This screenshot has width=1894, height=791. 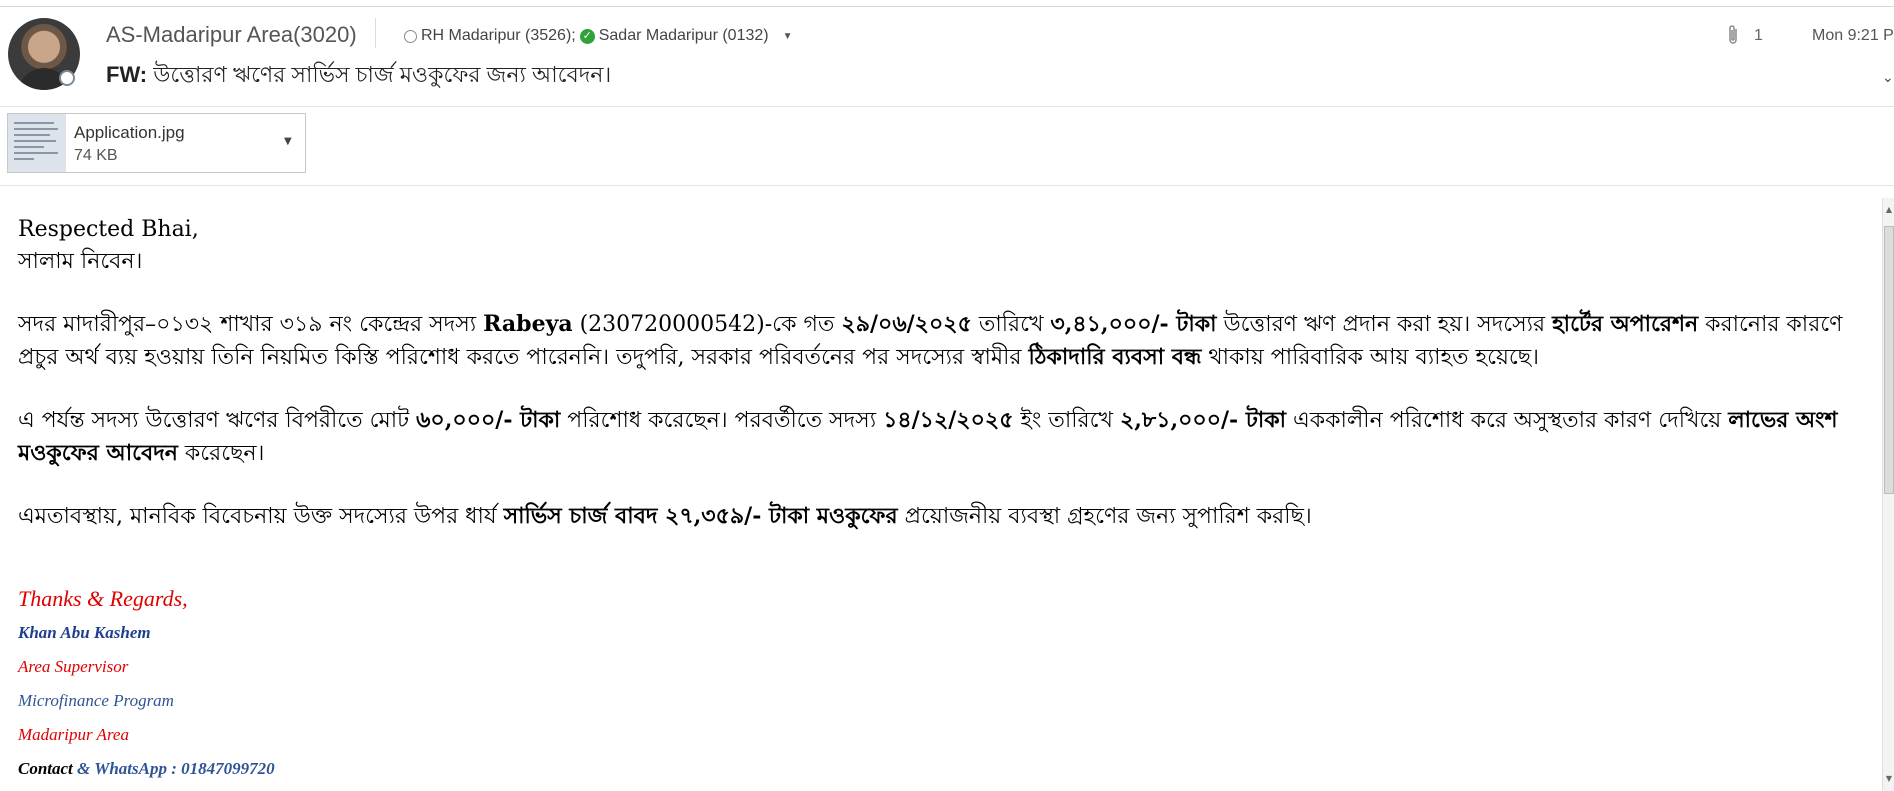 I want to click on signature-title: Area Supervisor, so click(x=73, y=666).